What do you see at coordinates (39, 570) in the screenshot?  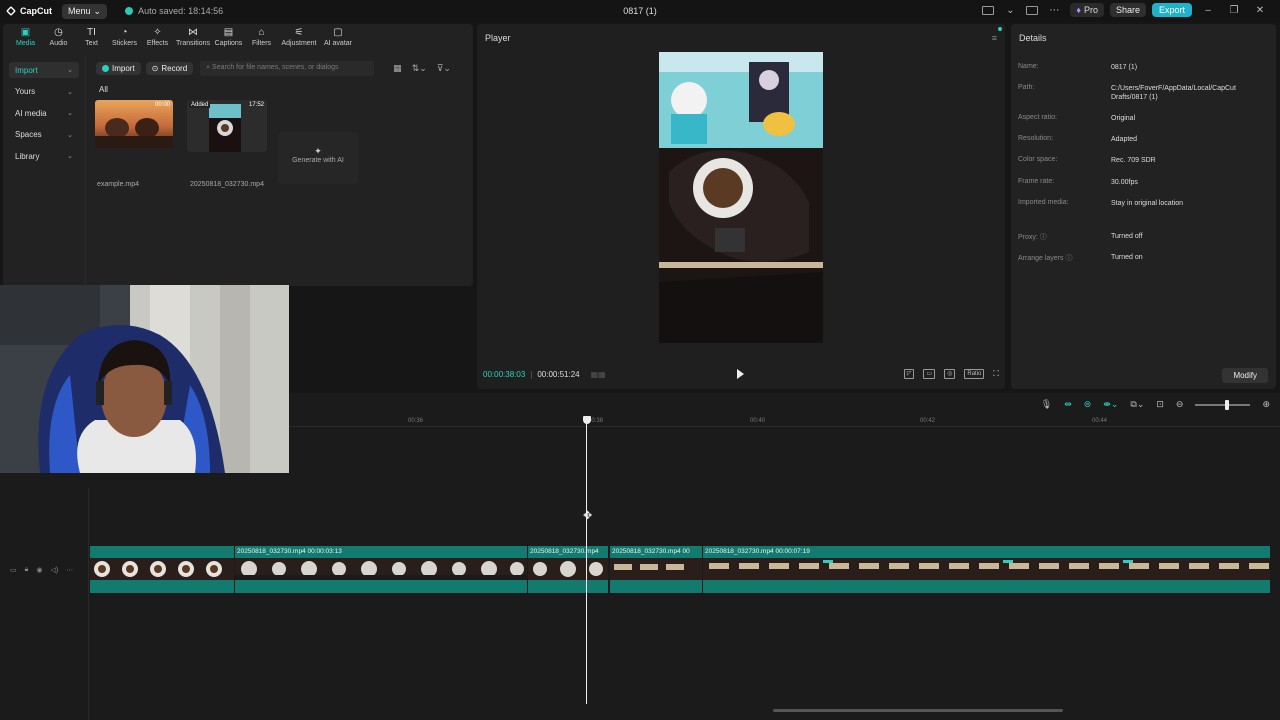 I see `eye-icon: ◉` at bounding box center [39, 570].